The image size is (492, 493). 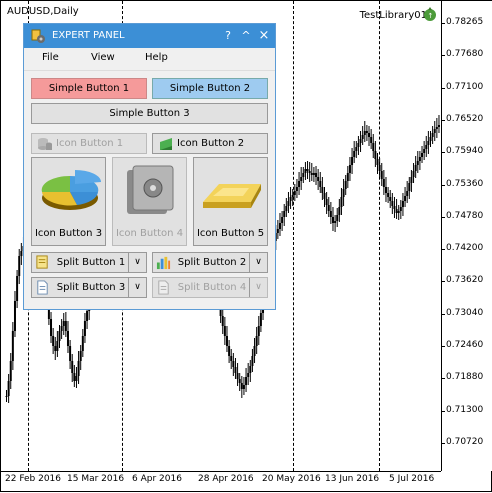 I want to click on price-tick-label: 0.74780, so click(x=465, y=215).